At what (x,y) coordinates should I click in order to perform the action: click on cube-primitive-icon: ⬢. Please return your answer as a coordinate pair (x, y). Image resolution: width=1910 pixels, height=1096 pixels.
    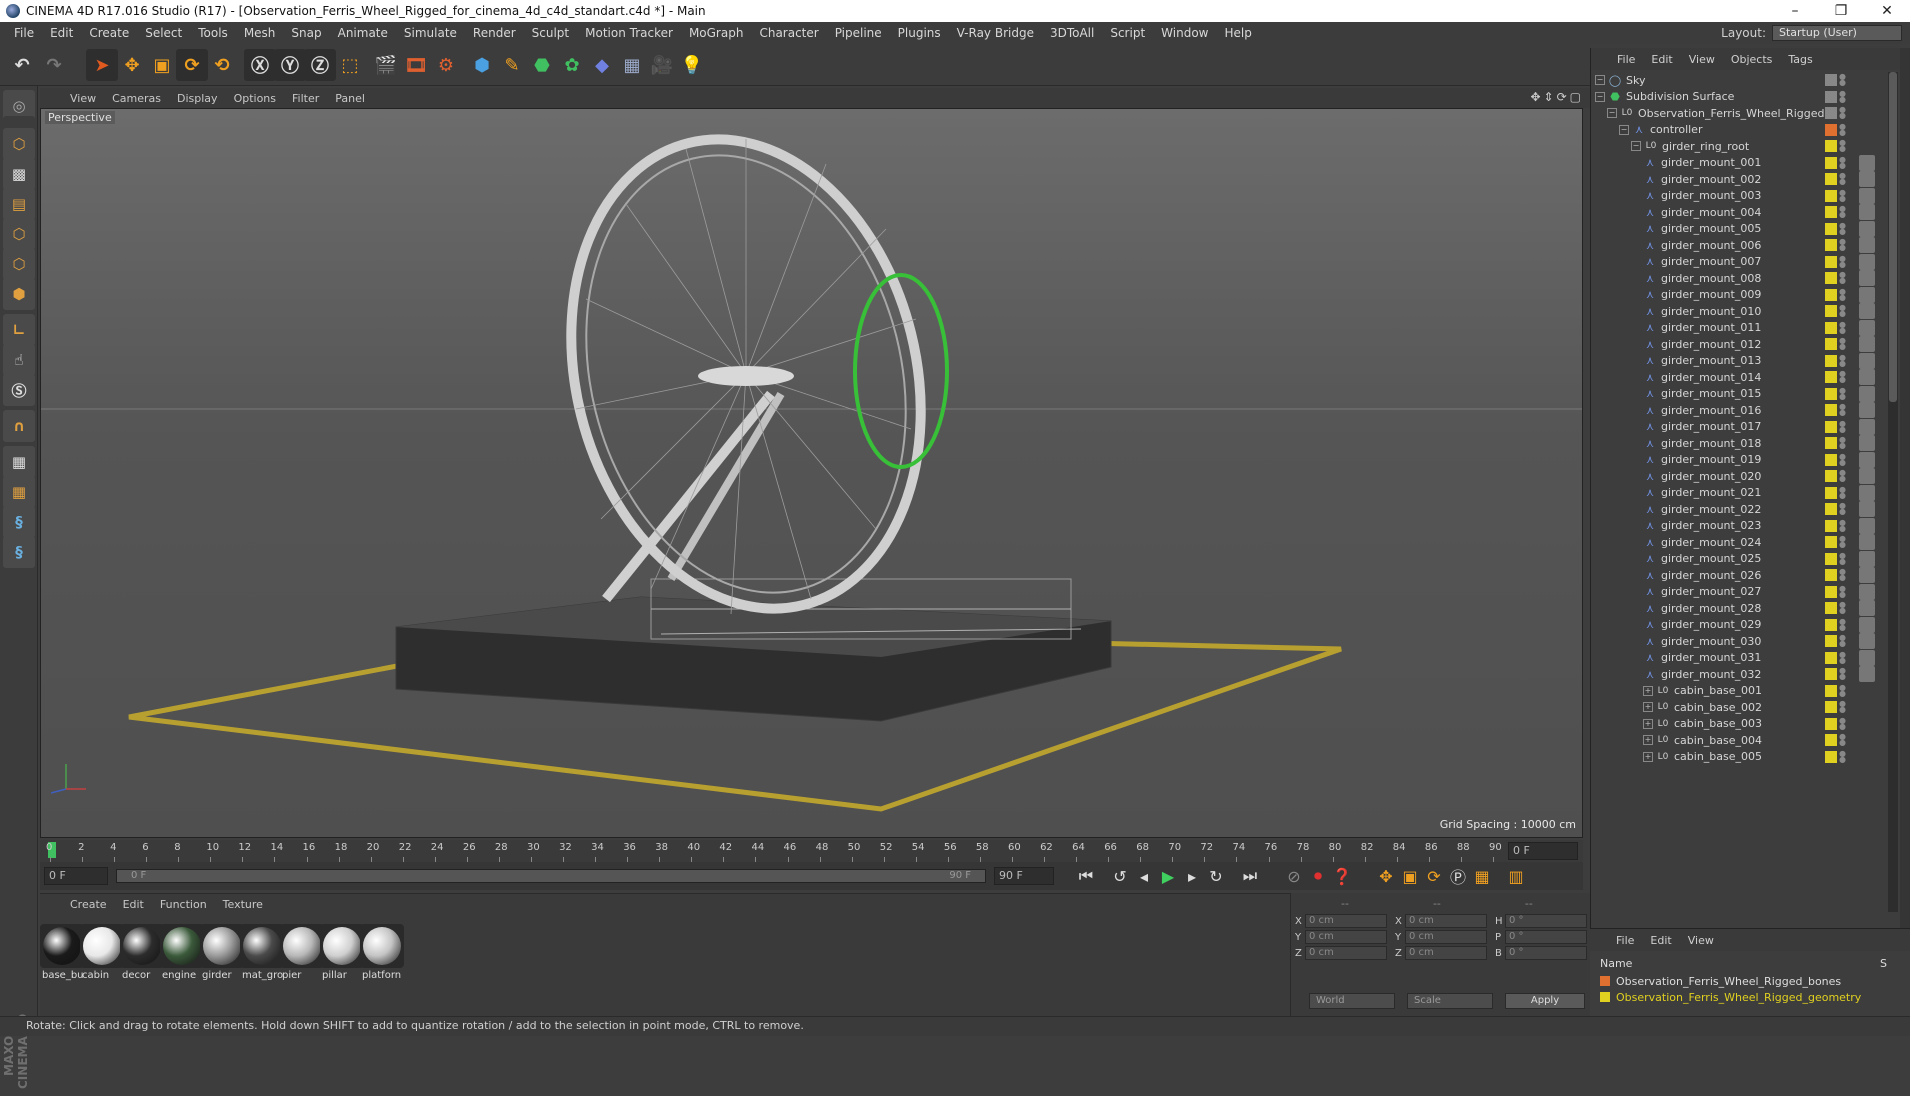
    Looking at the image, I should click on (482, 65).